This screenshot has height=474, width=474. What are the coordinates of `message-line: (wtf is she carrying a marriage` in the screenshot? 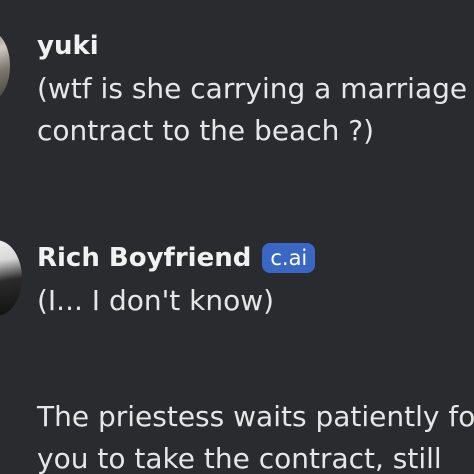 It's located at (252, 88).